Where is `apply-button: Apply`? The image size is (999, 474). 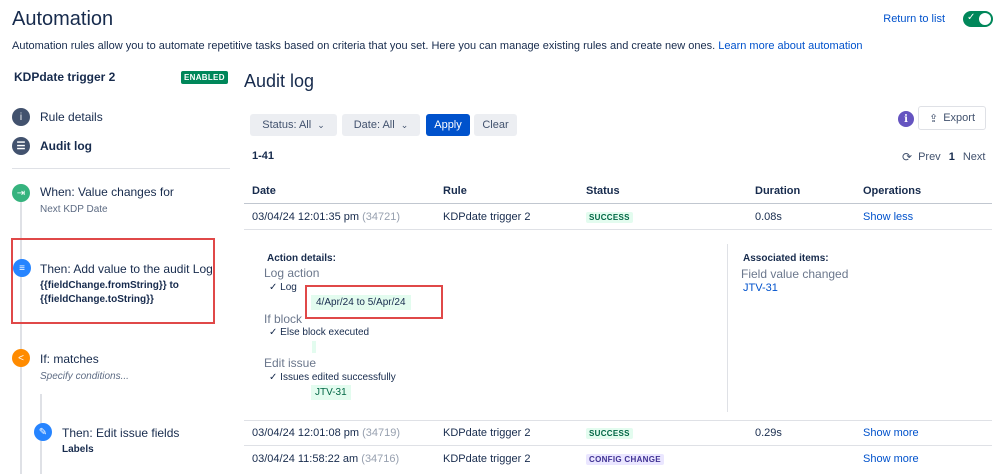 apply-button: Apply is located at coordinates (448, 125).